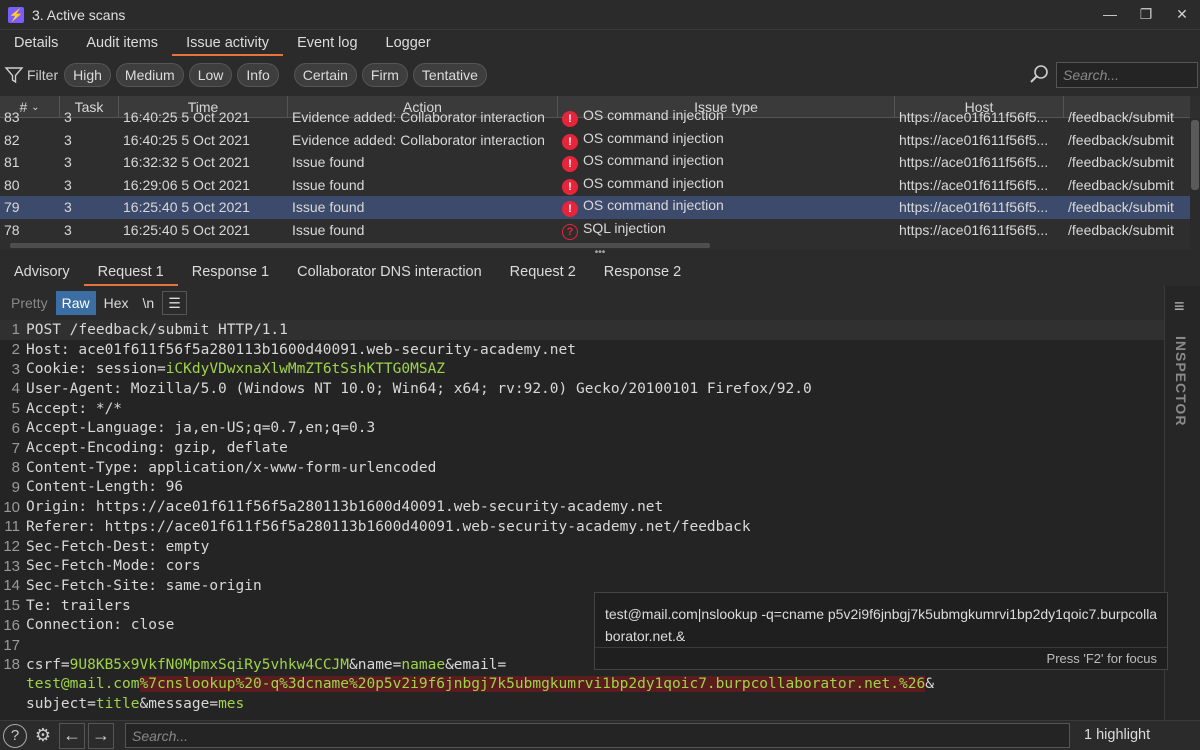  What do you see at coordinates (12, 117) in the screenshot?
I see `cell-num: 83` at bounding box center [12, 117].